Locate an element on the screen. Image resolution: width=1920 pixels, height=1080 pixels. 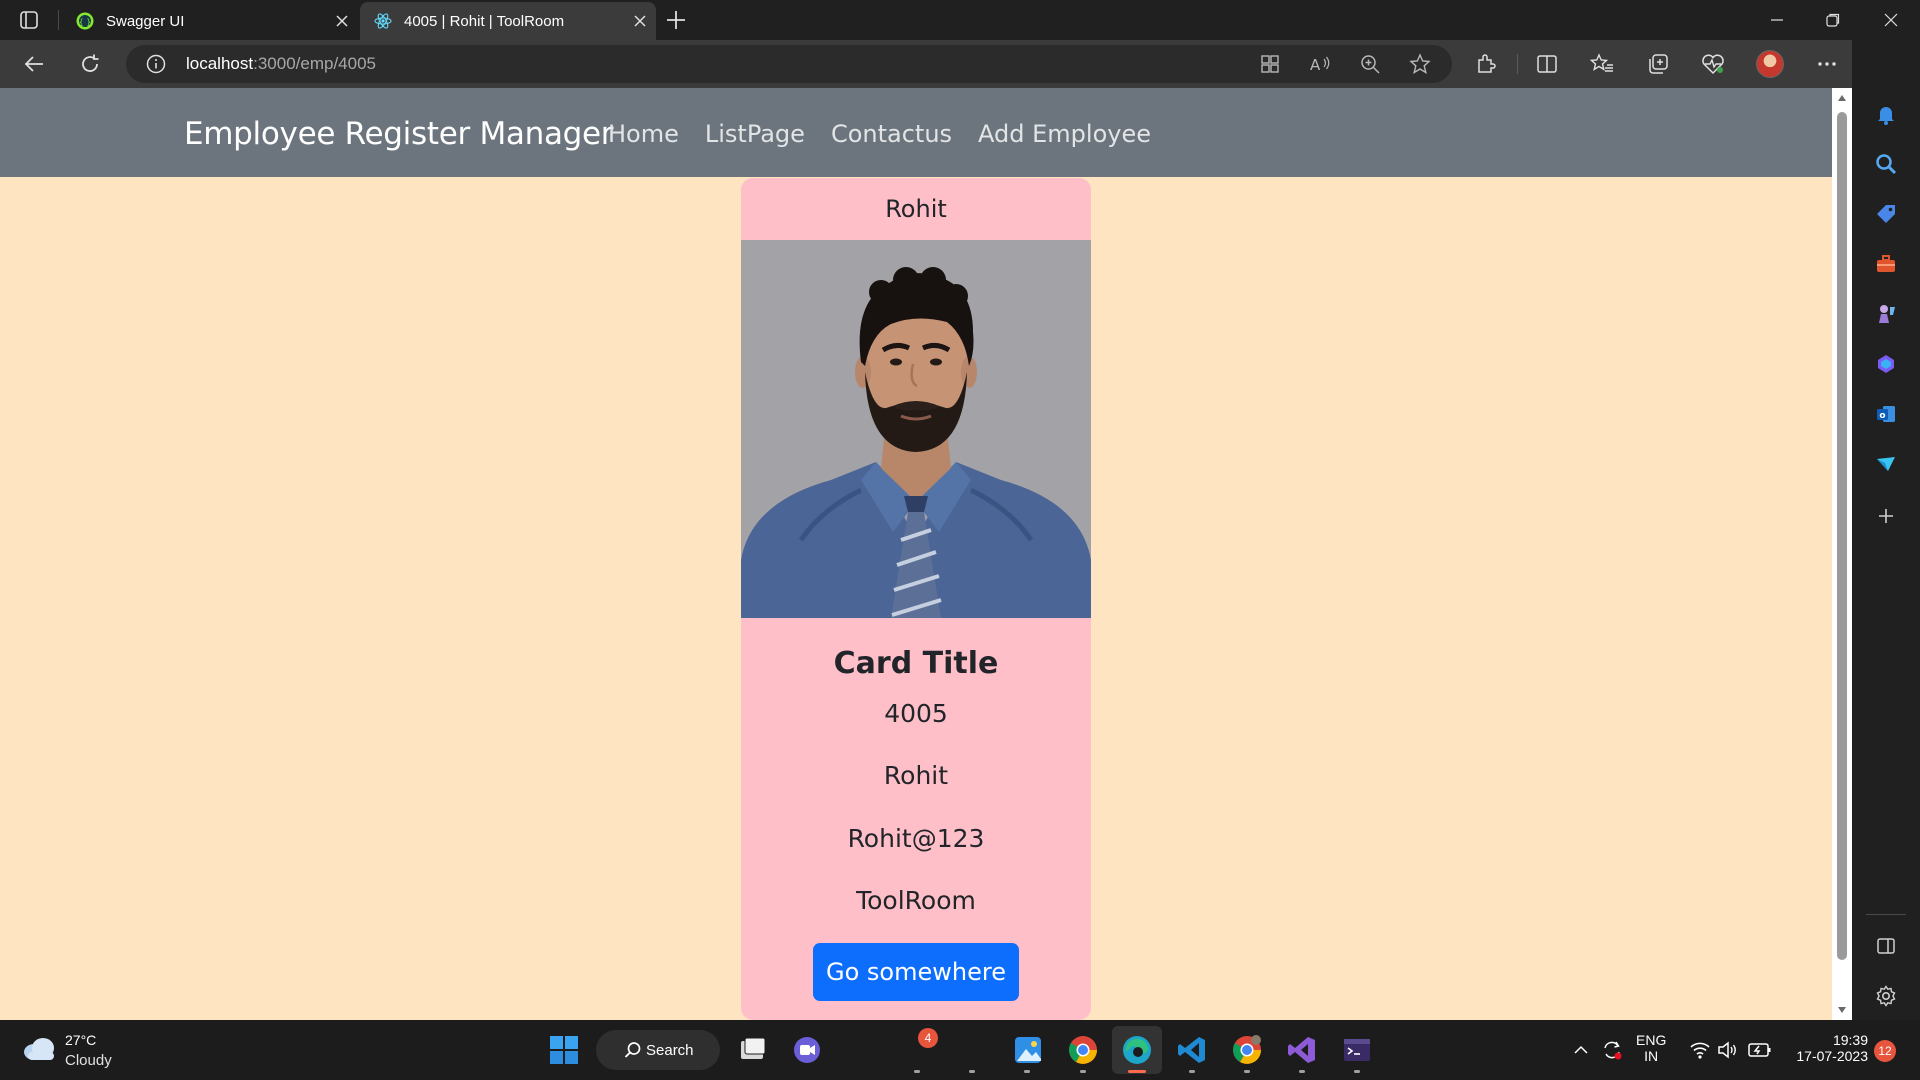
scroll-down-icon is located at coordinates (1842, 1010).